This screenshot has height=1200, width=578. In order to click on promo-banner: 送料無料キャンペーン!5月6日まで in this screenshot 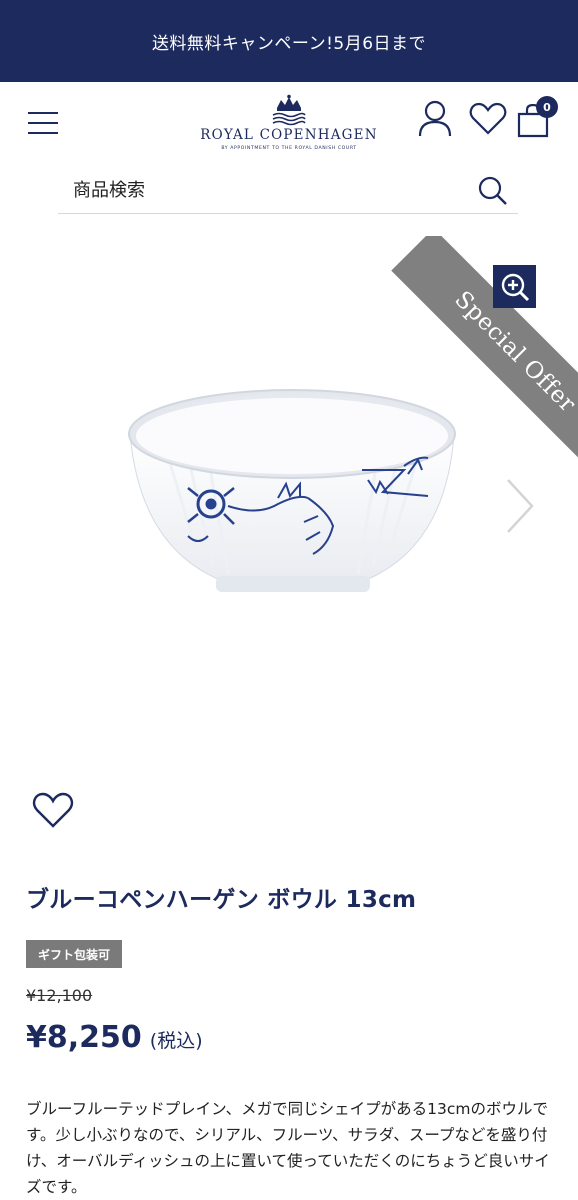, I will do `click(289, 41)`.